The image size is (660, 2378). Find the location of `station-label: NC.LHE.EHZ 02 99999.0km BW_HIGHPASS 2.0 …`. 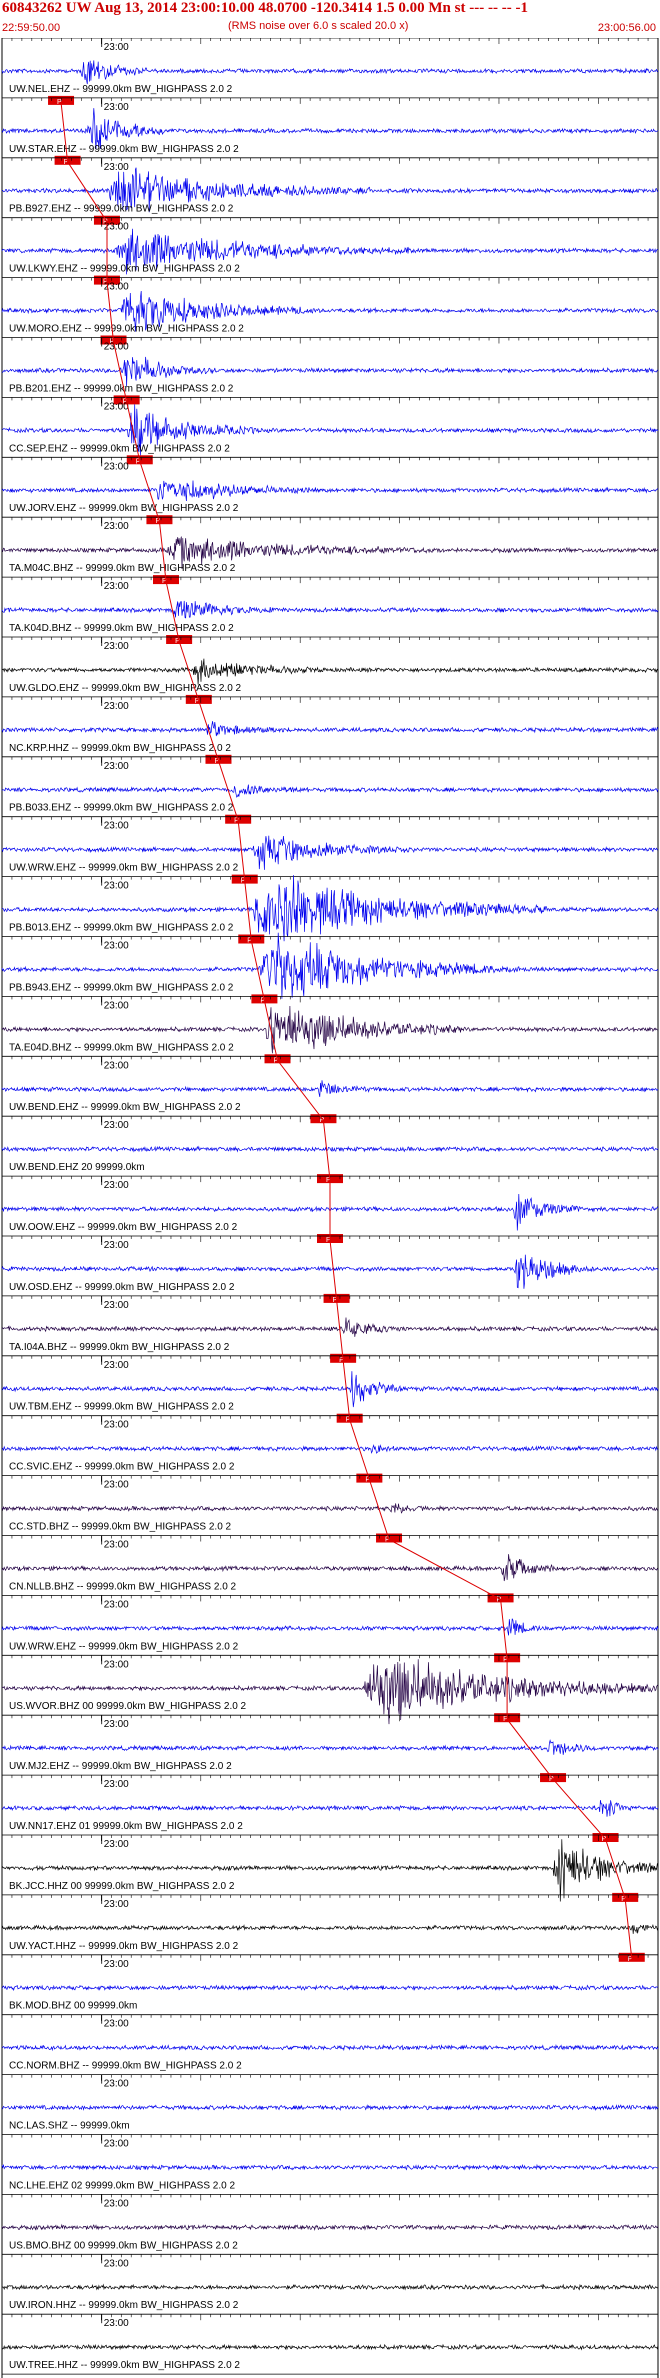

station-label: NC.LHE.EHZ 02 99999.0km BW_HIGHPASS 2.0 … is located at coordinates (122, 2185).